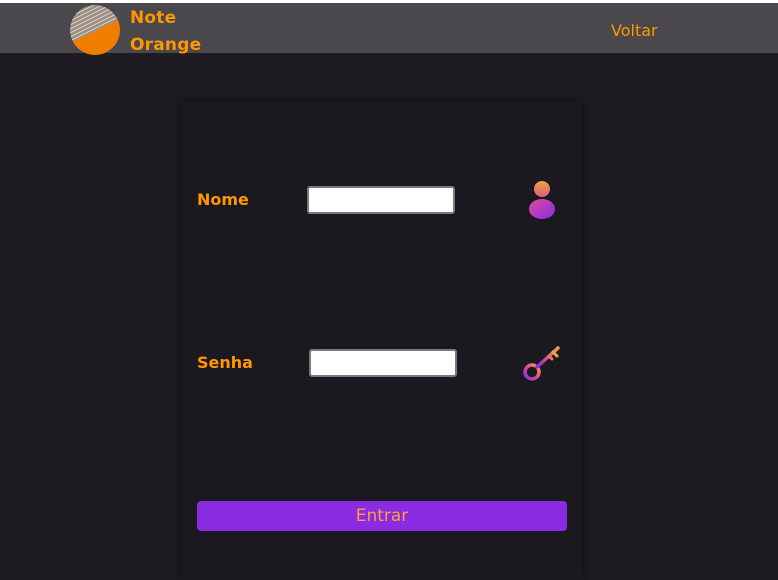 The image size is (778, 580). What do you see at coordinates (165, 32) in the screenshot?
I see `brand-name: Note Orange` at bounding box center [165, 32].